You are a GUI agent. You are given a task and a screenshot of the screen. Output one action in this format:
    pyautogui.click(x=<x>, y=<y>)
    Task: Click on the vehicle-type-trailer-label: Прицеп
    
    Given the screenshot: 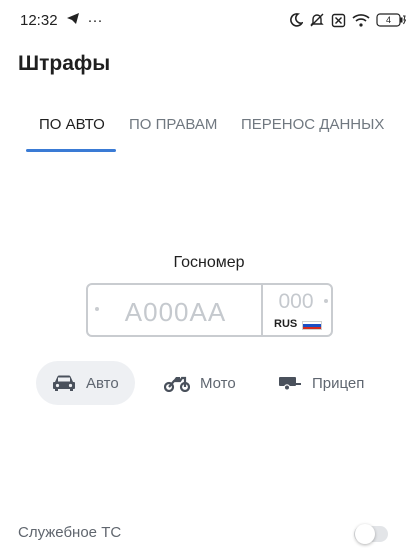 What is the action you would take?
    pyautogui.click(x=338, y=383)
    